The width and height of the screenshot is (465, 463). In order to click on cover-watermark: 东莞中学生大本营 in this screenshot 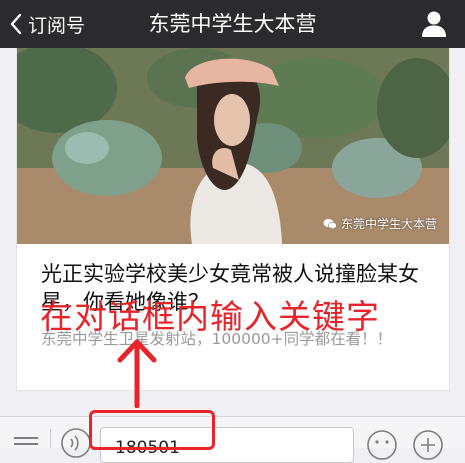, I will do `click(380, 223)`.